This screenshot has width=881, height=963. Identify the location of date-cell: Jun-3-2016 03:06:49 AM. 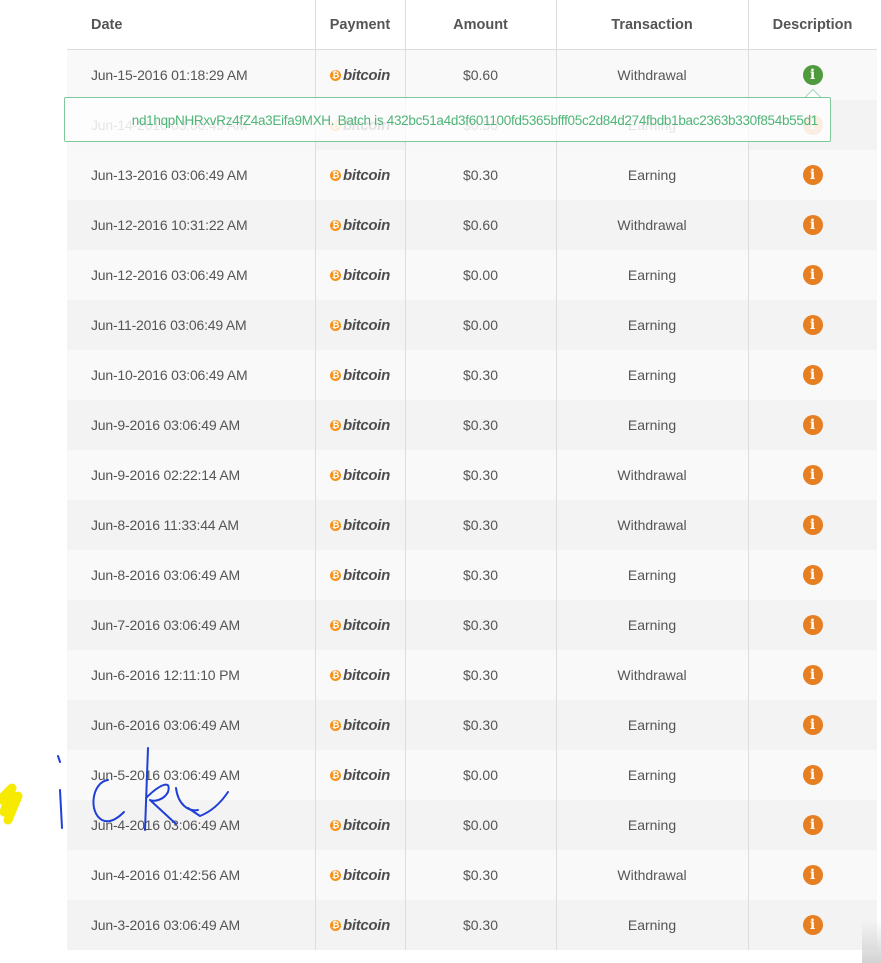
(191, 924).